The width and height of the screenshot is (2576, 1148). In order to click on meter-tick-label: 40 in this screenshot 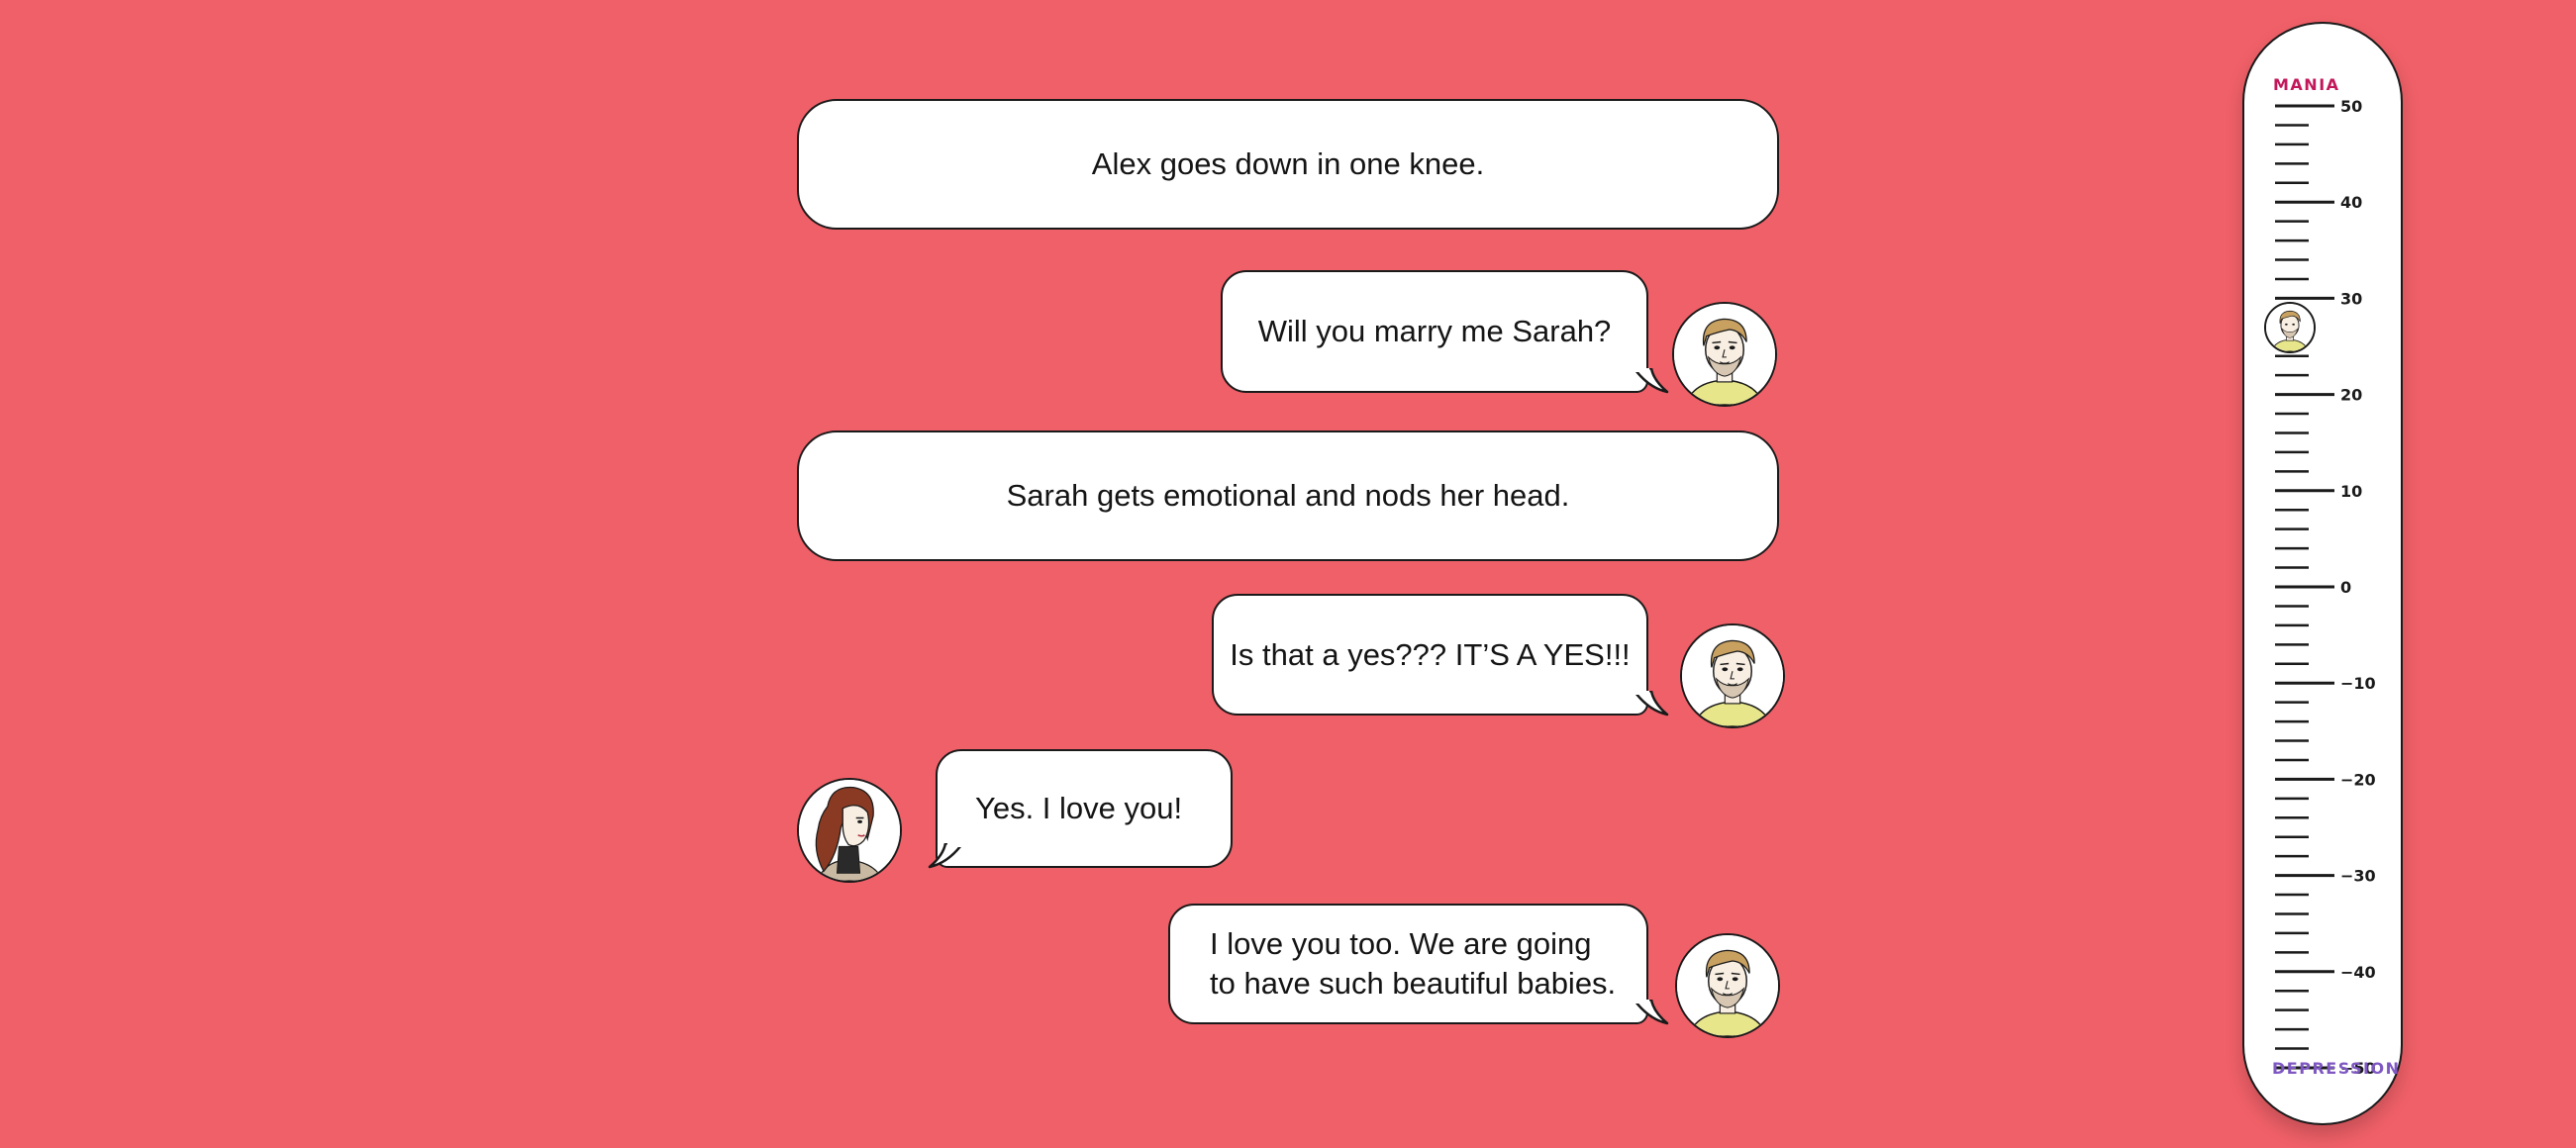, I will do `click(2351, 202)`.